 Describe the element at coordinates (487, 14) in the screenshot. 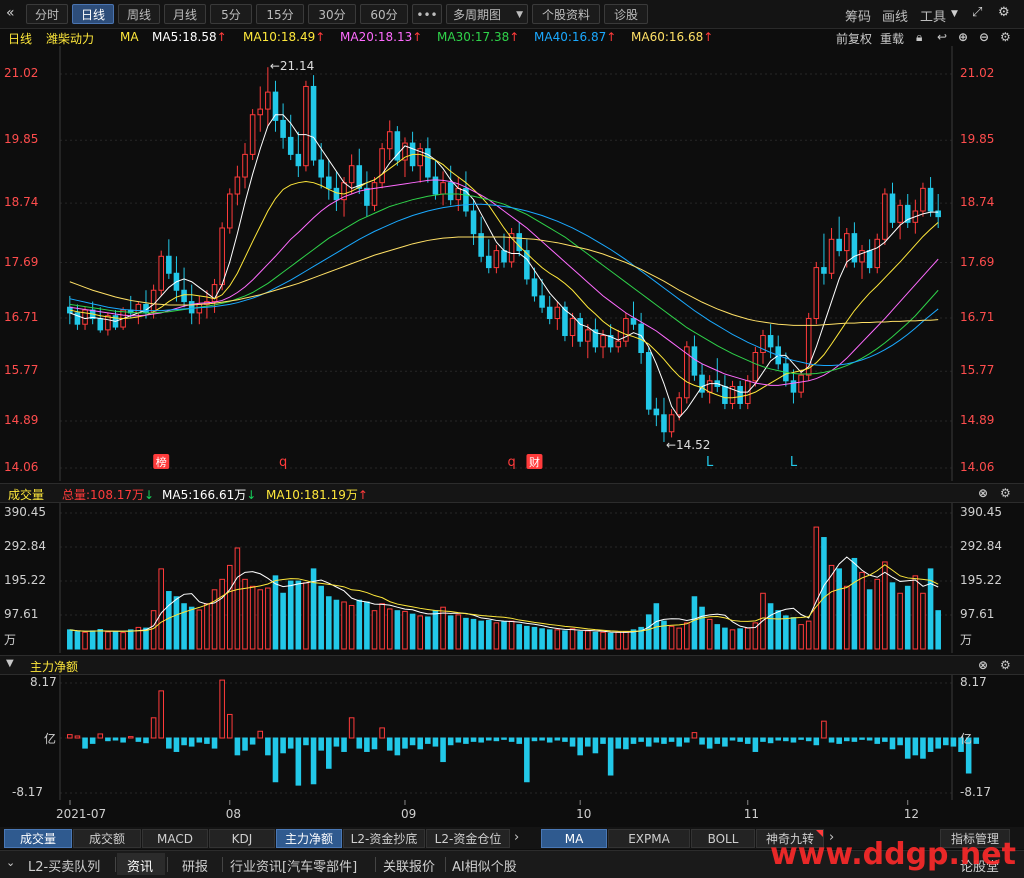

I see `multi-period-button: 多周期图 ▼` at that location.